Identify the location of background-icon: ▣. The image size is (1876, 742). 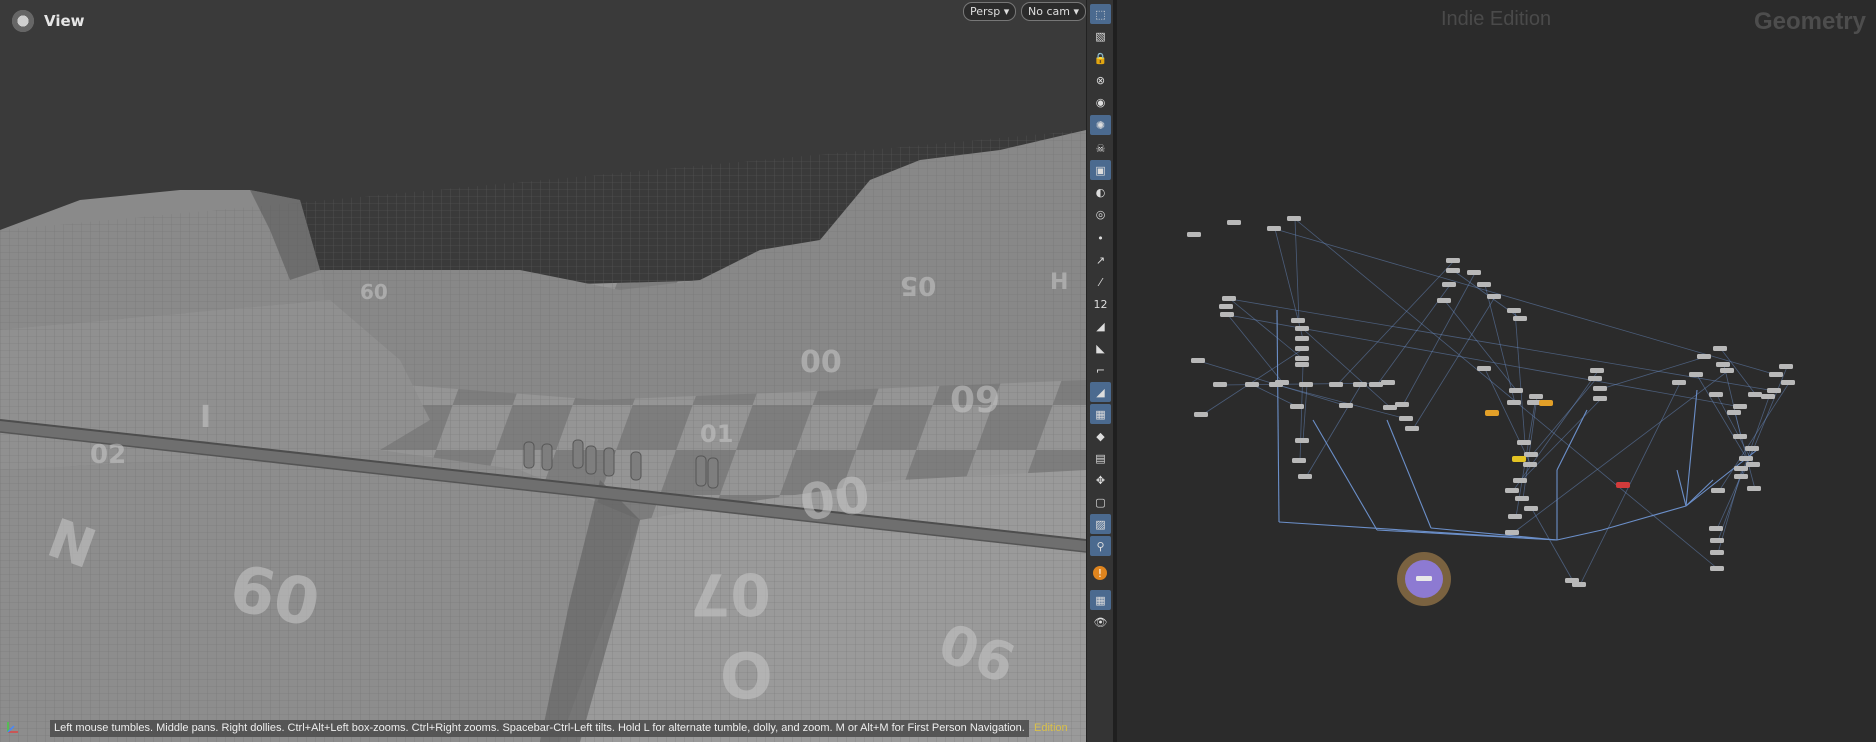
(1100, 170).